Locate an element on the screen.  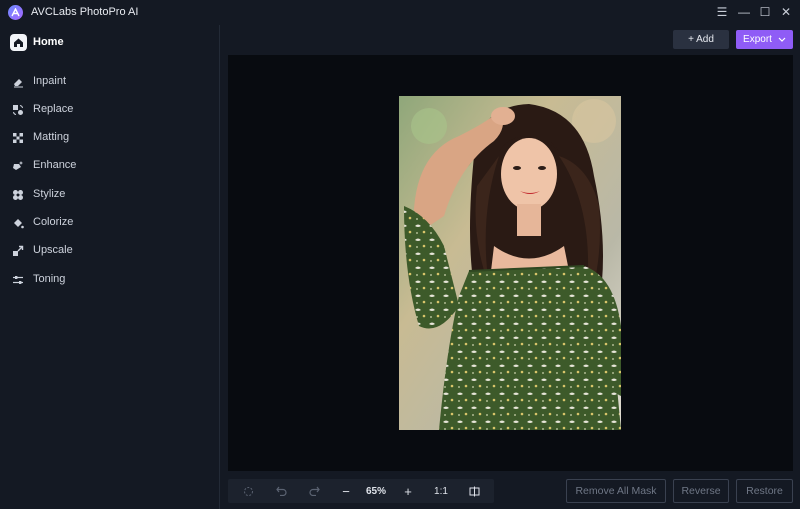
upscale-icon is located at coordinates (18, 250).